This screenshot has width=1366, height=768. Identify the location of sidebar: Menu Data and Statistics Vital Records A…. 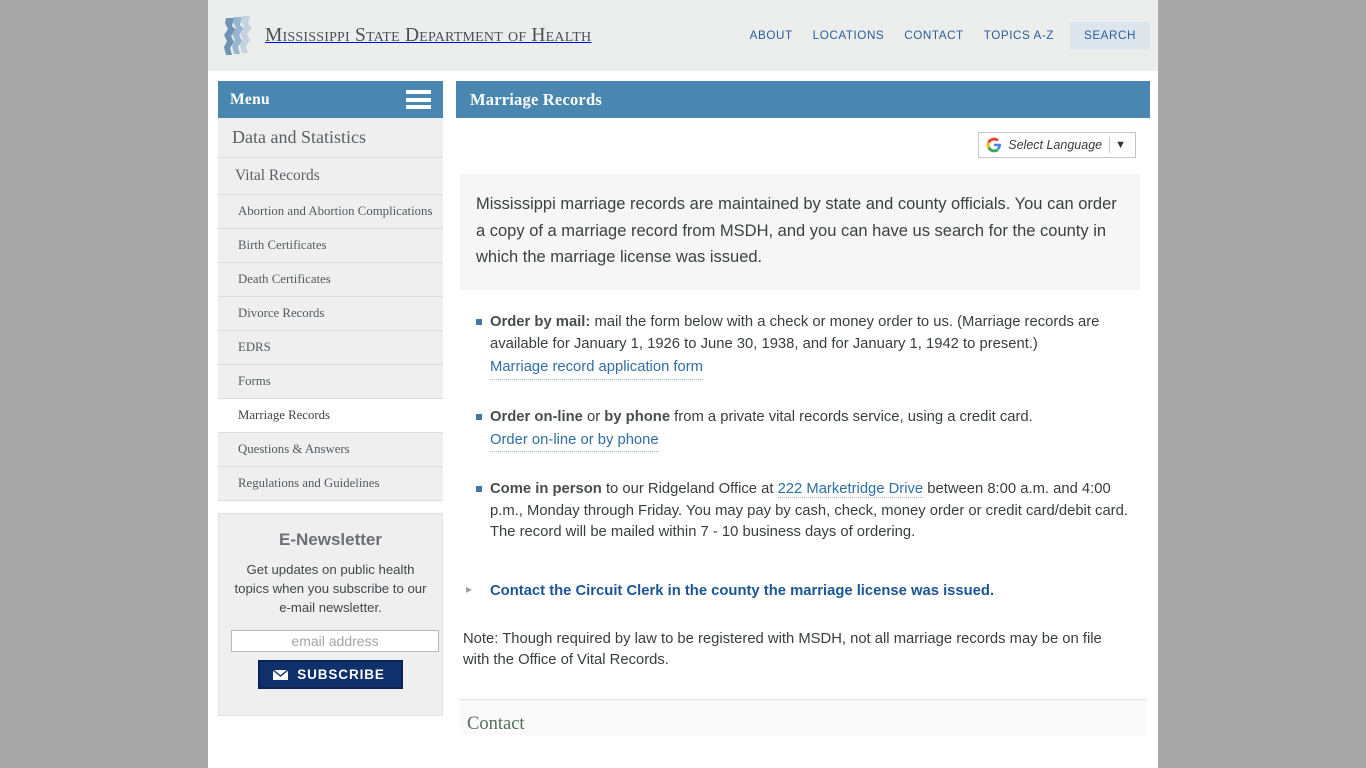
(330, 399).